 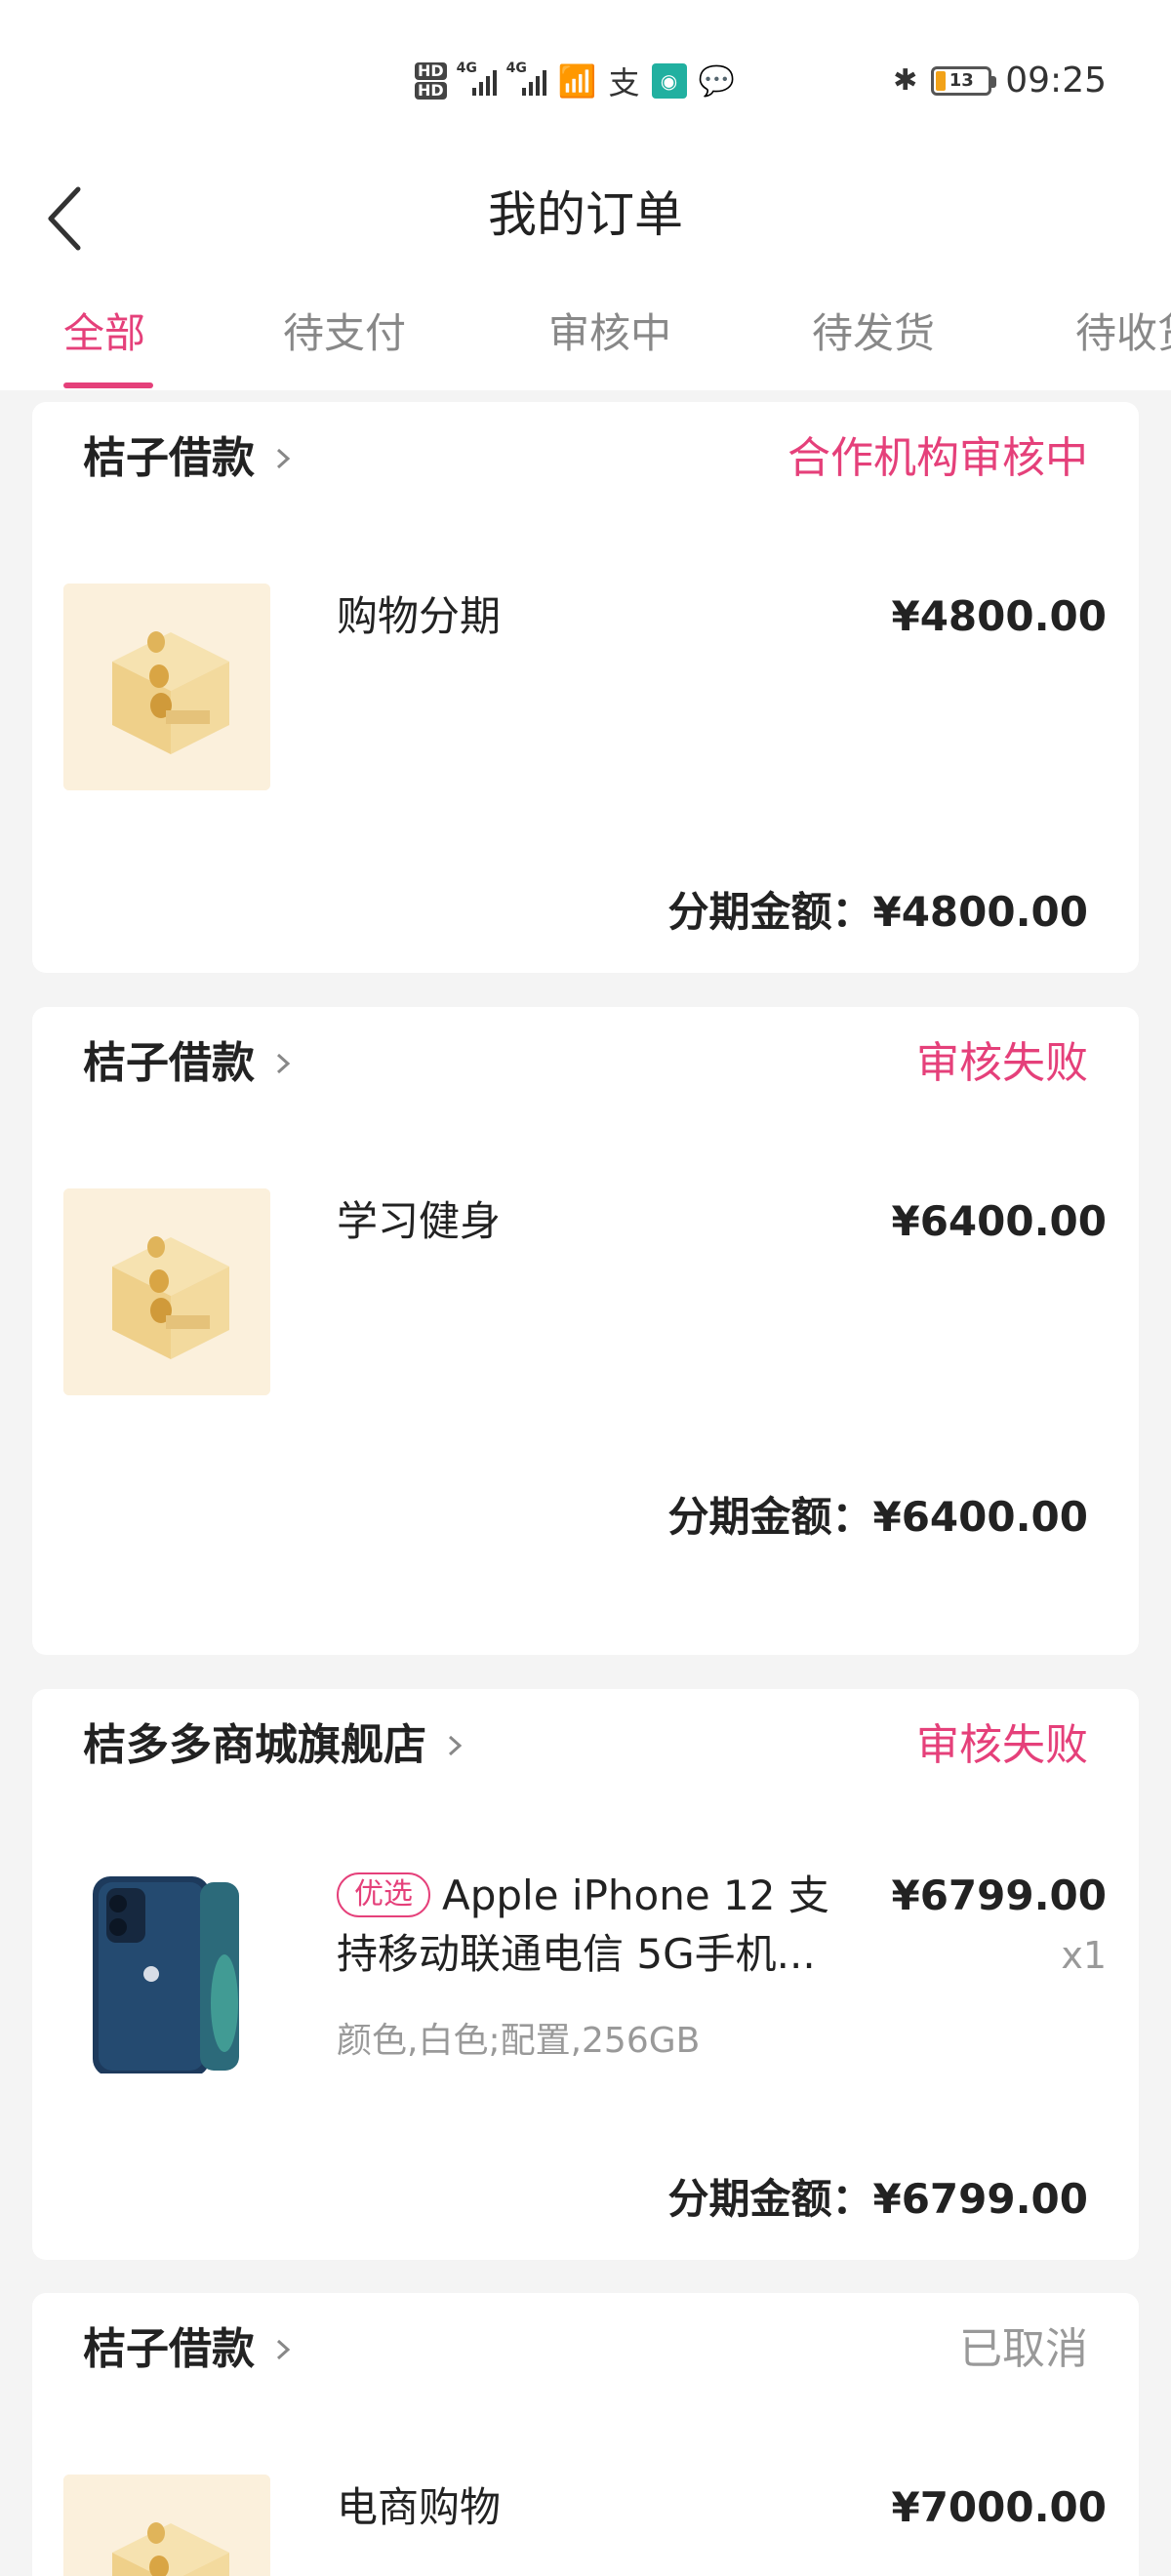 What do you see at coordinates (999, 2507) in the screenshot?
I see `item-price: ¥7000.00` at bounding box center [999, 2507].